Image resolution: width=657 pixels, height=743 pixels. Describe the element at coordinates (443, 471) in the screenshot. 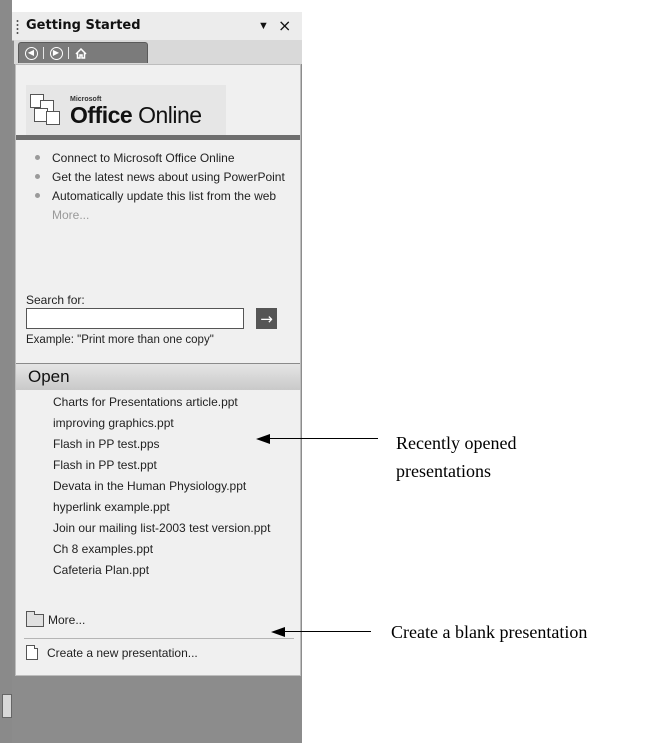

I see `annotation-recent-line2: presentations` at that location.